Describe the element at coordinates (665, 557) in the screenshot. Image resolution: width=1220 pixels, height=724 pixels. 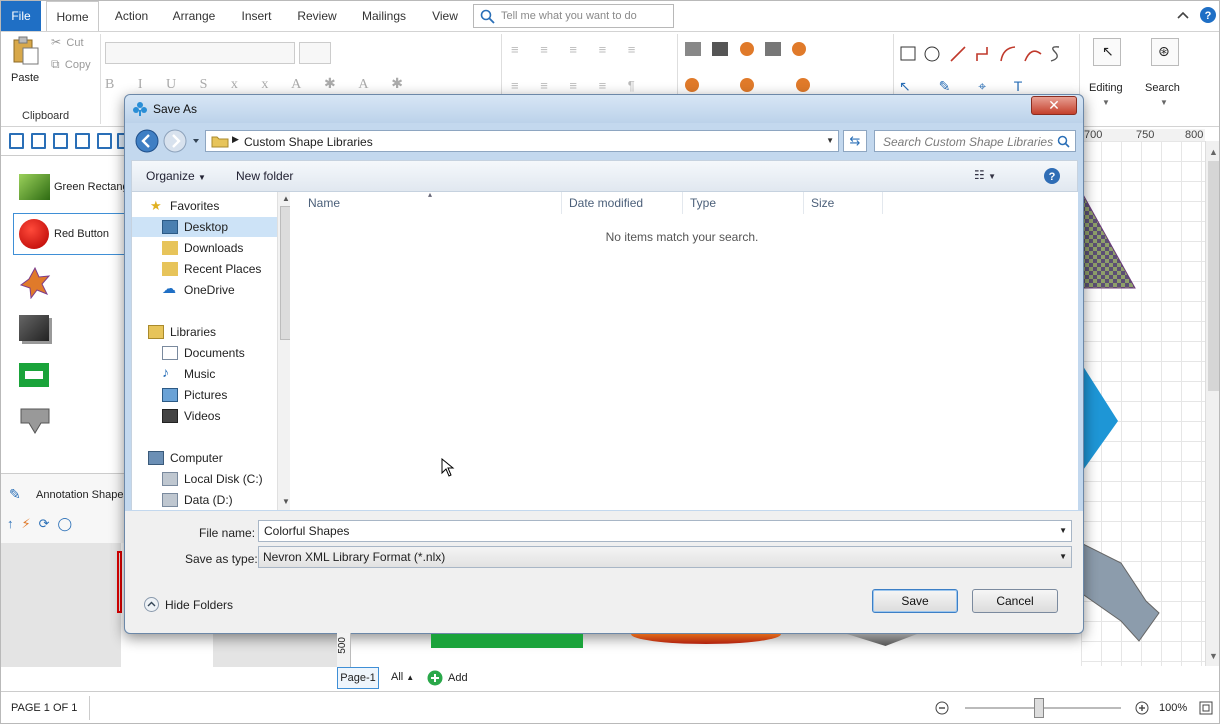
I see `save-type-select: Nevron XML Library Format (*.nlx) ▼` at that location.